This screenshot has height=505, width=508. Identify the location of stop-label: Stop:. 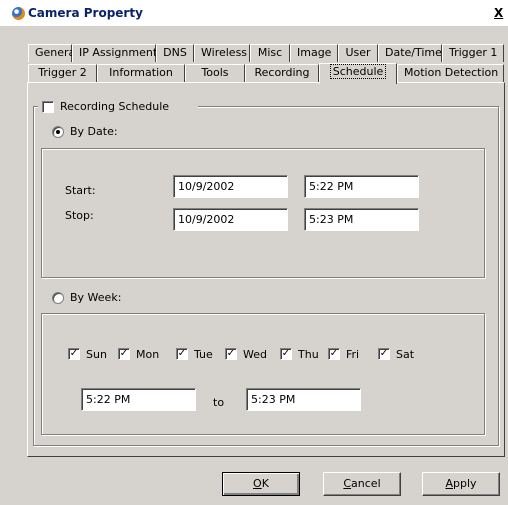
(79, 215).